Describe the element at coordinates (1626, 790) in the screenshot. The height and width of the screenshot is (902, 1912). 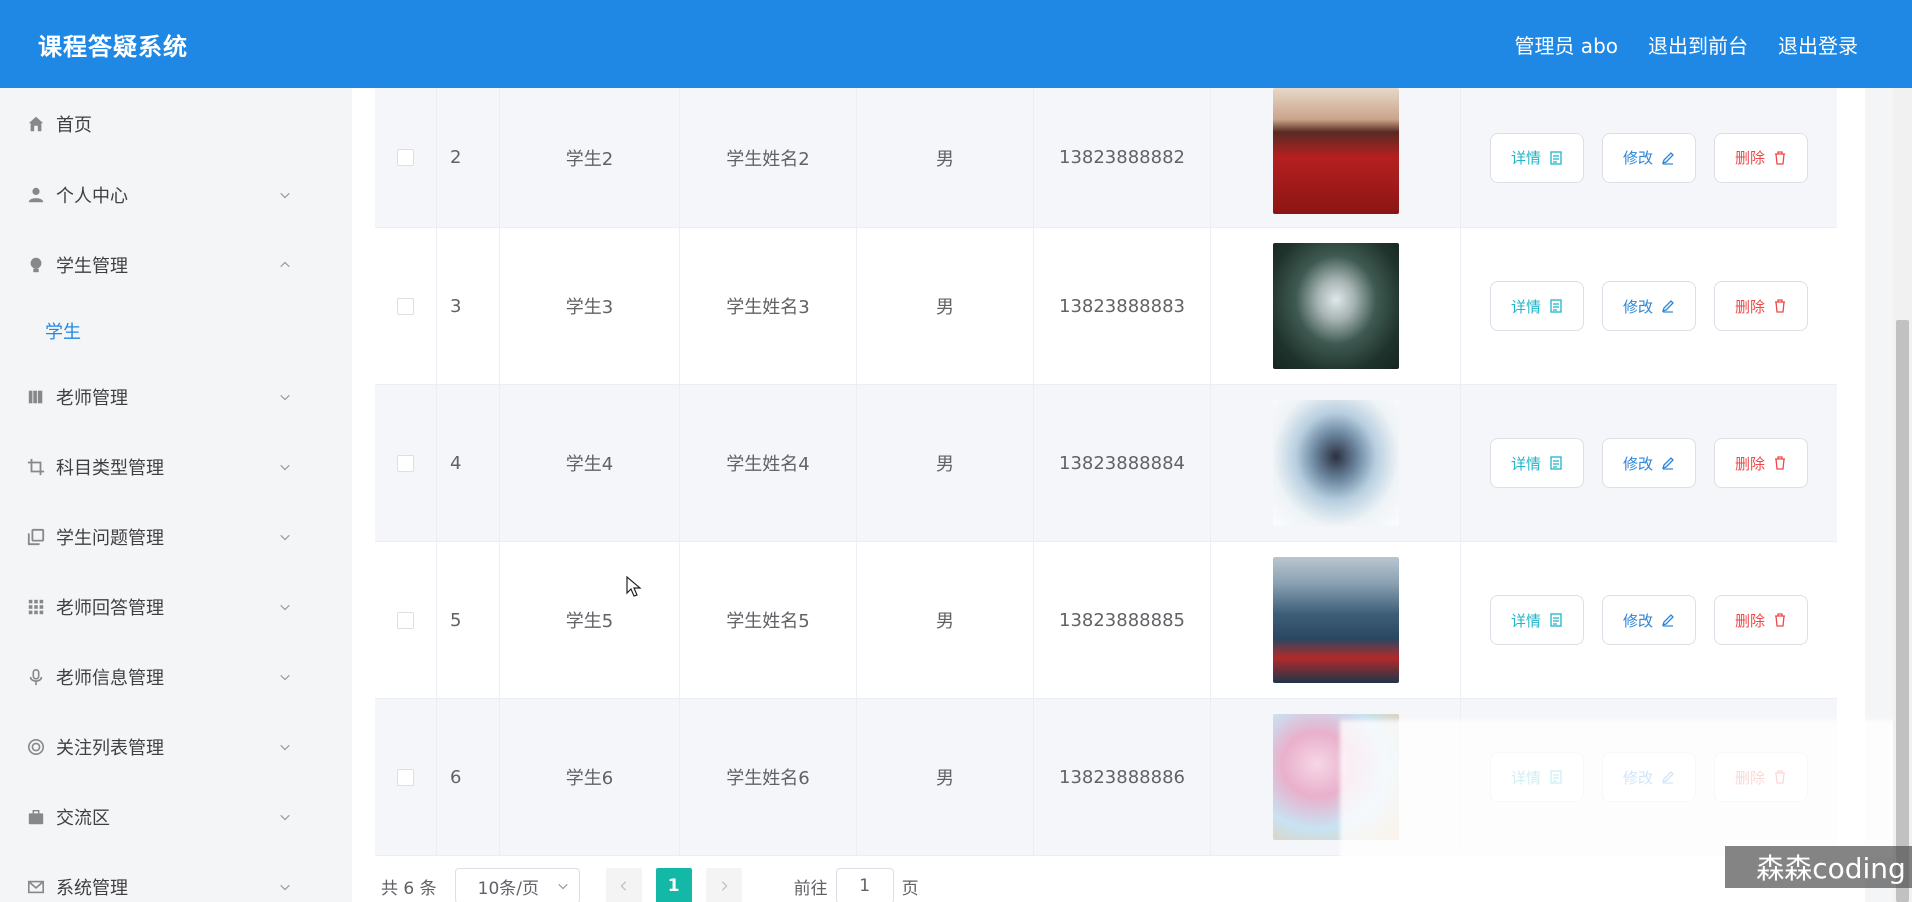
I see `blur-overlay` at that location.